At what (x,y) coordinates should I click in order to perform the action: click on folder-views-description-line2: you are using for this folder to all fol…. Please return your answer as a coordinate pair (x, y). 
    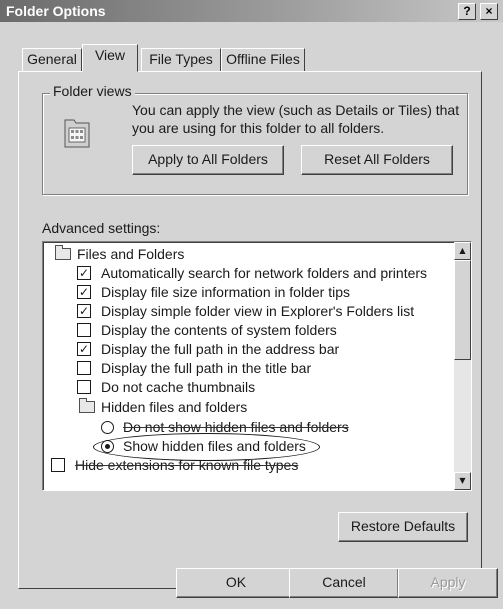
    Looking at the image, I should click on (258, 128).